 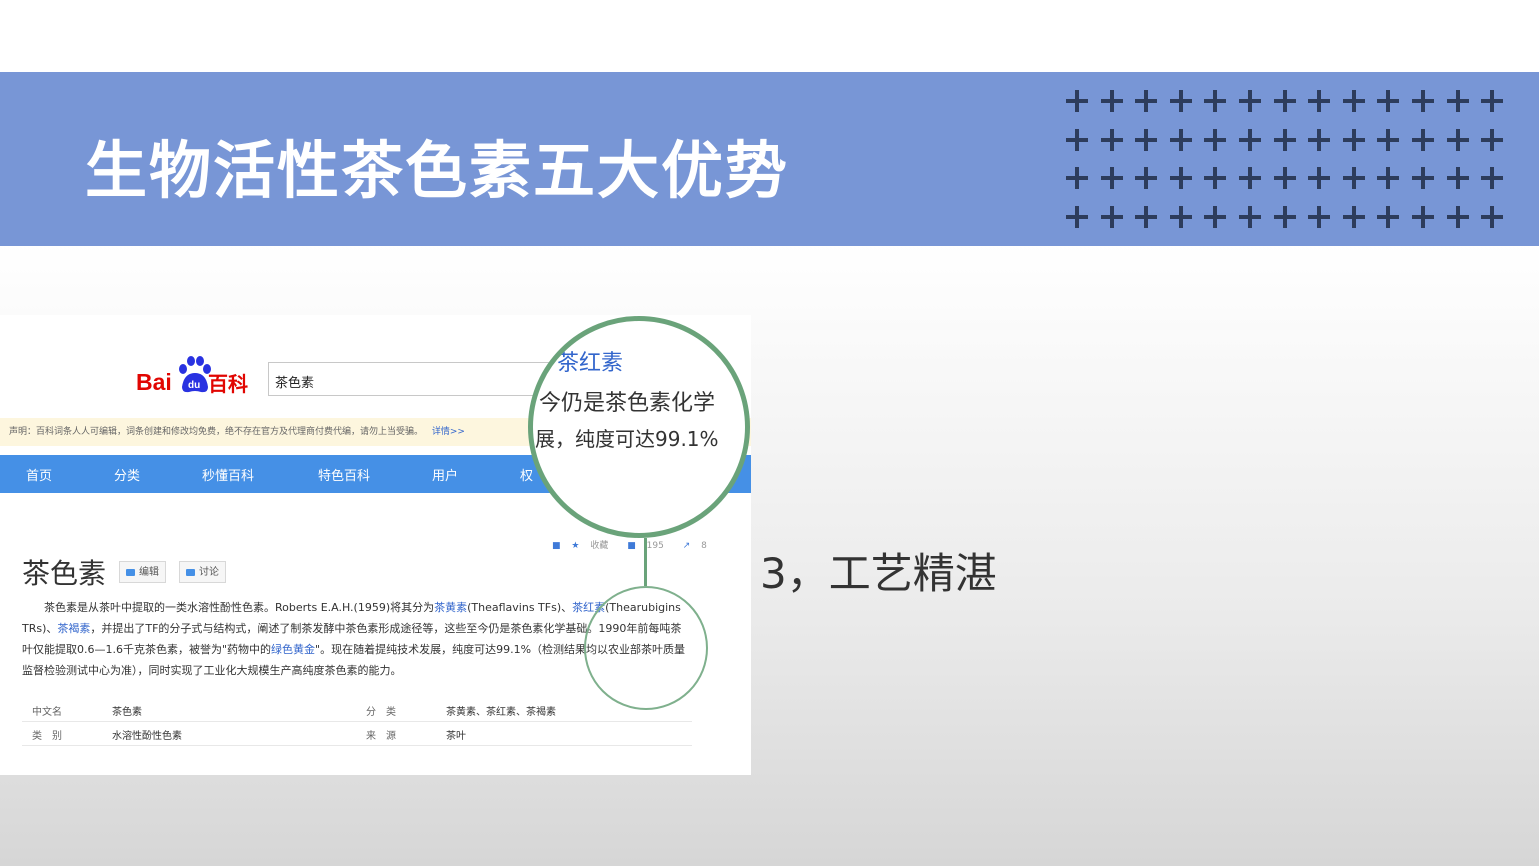 What do you see at coordinates (47, 712) in the screenshot?
I see `info-label: 中文名` at bounding box center [47, 712].